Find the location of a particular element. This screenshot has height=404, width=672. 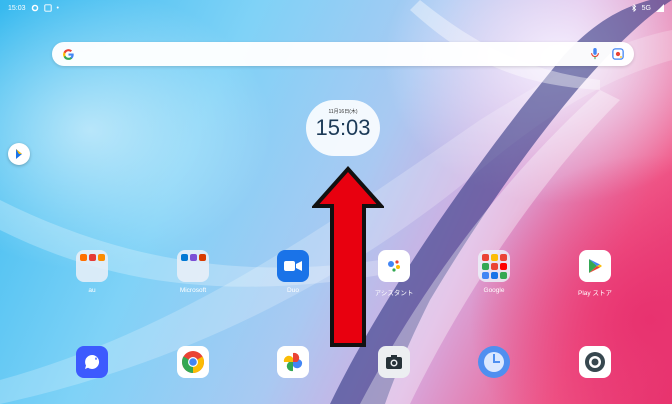

microphone-icon is located at coordinates (595, 54).